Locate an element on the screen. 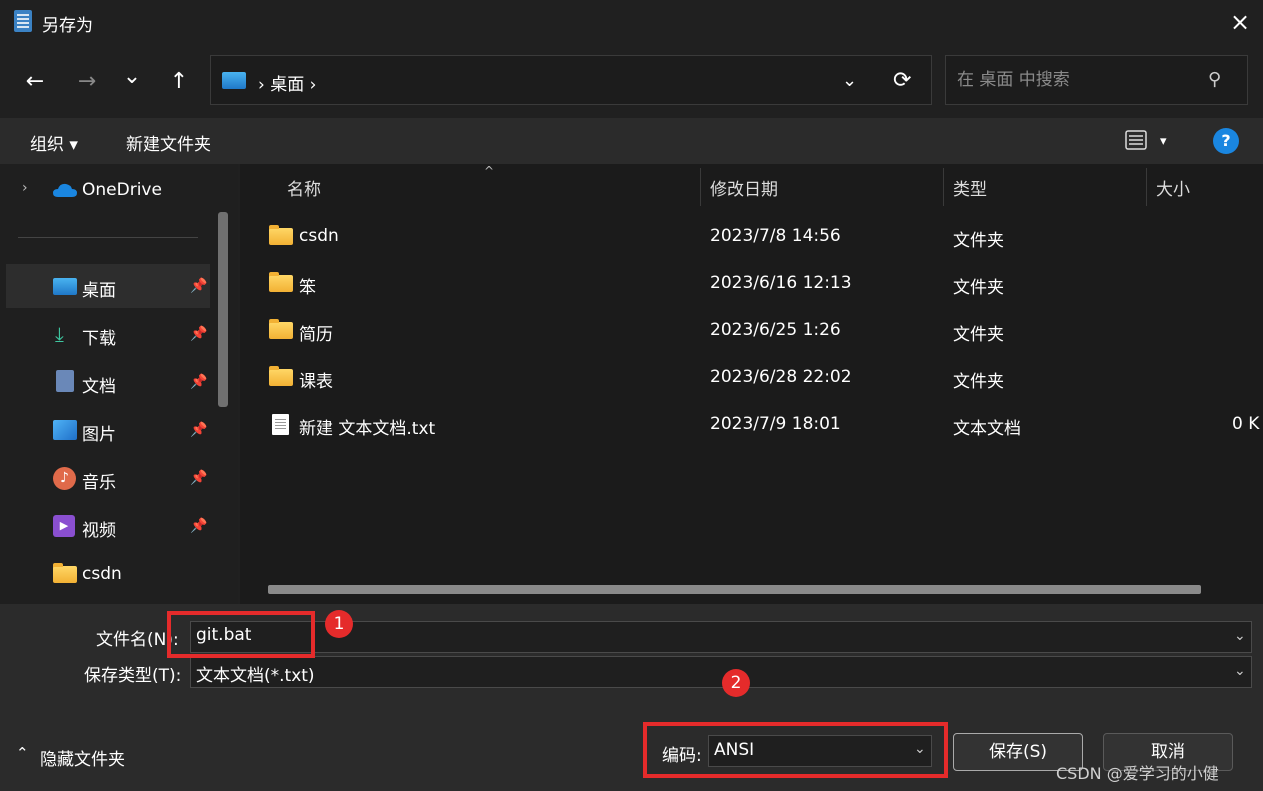  horizontal-scrollbar is located at coordinates (734, 589).